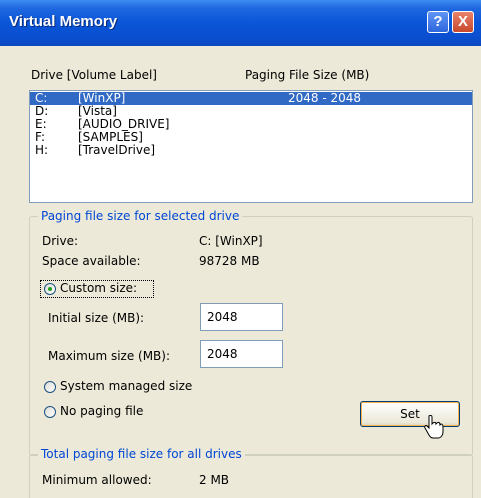 The width and height of the screenshot is (481, 498). I want to click on total-size-legend: Total paging file size for all drives, so click(141, 454).